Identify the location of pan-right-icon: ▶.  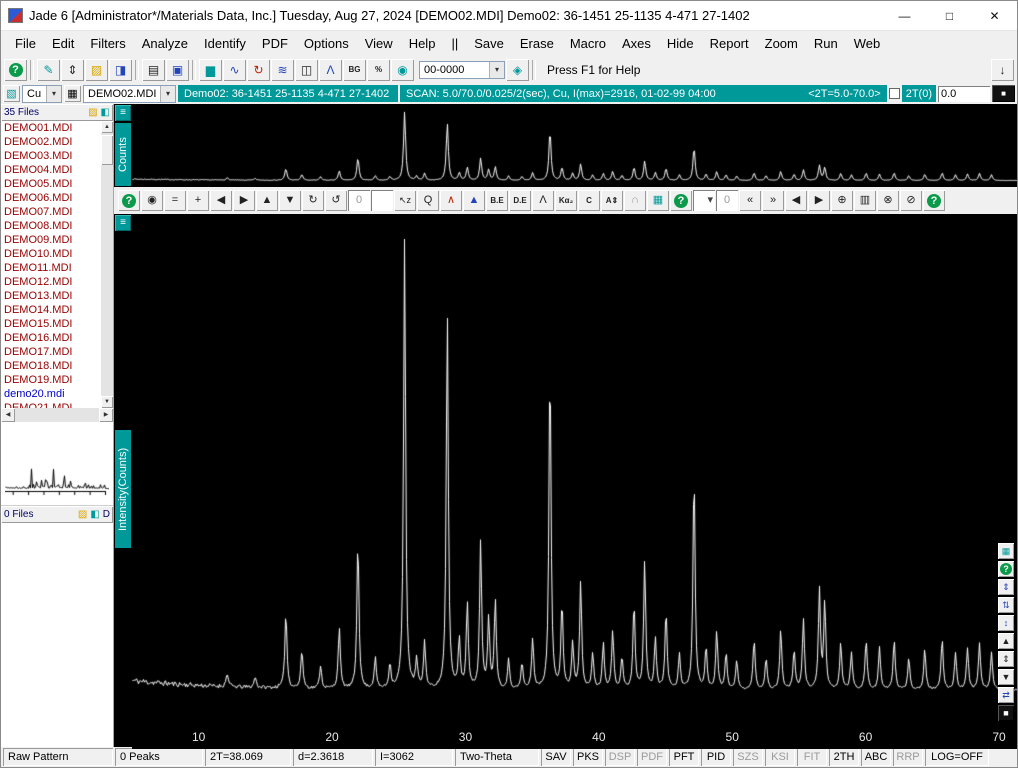
(819, 200).